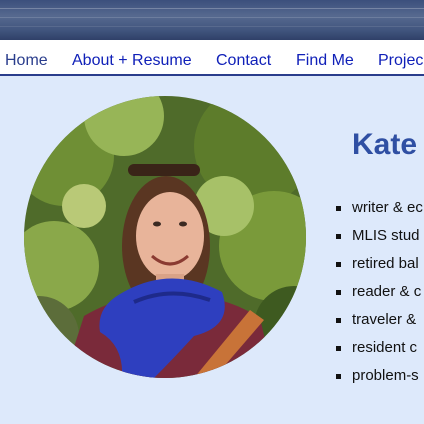  I want to click on bio-item-label: MLIS stud, so click(386, 235).